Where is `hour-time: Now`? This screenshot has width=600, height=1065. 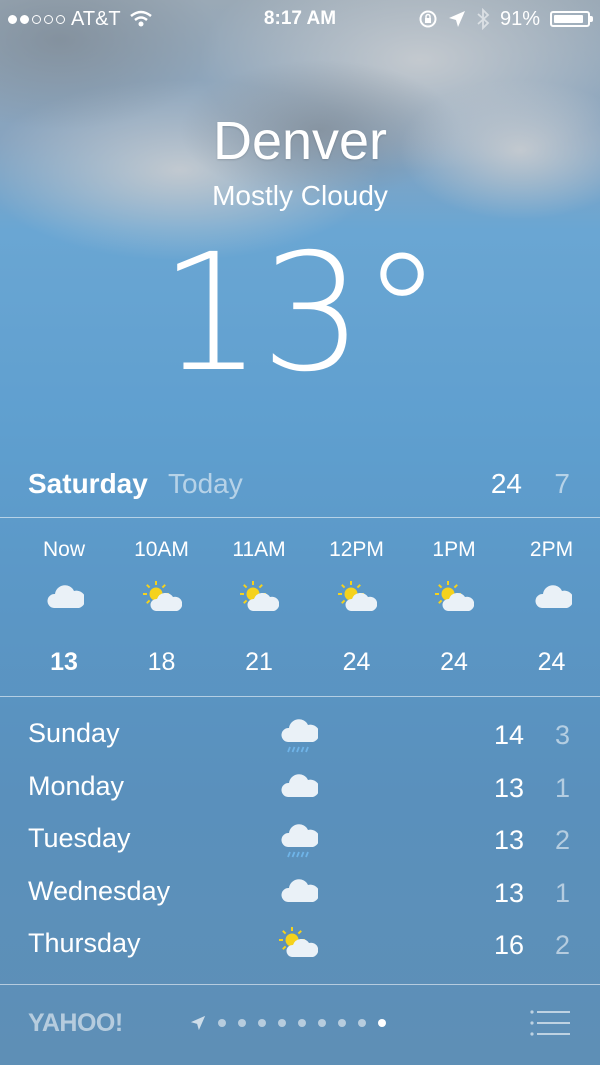
hour-time: Now is located at coordinates (63, 549).